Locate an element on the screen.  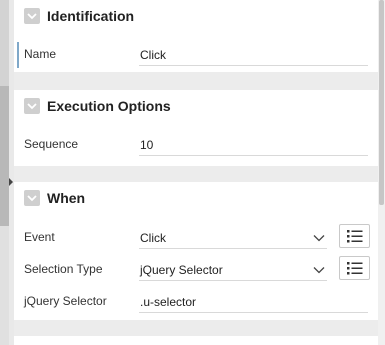
when-section-title: When is located at coordinates (66, 198).